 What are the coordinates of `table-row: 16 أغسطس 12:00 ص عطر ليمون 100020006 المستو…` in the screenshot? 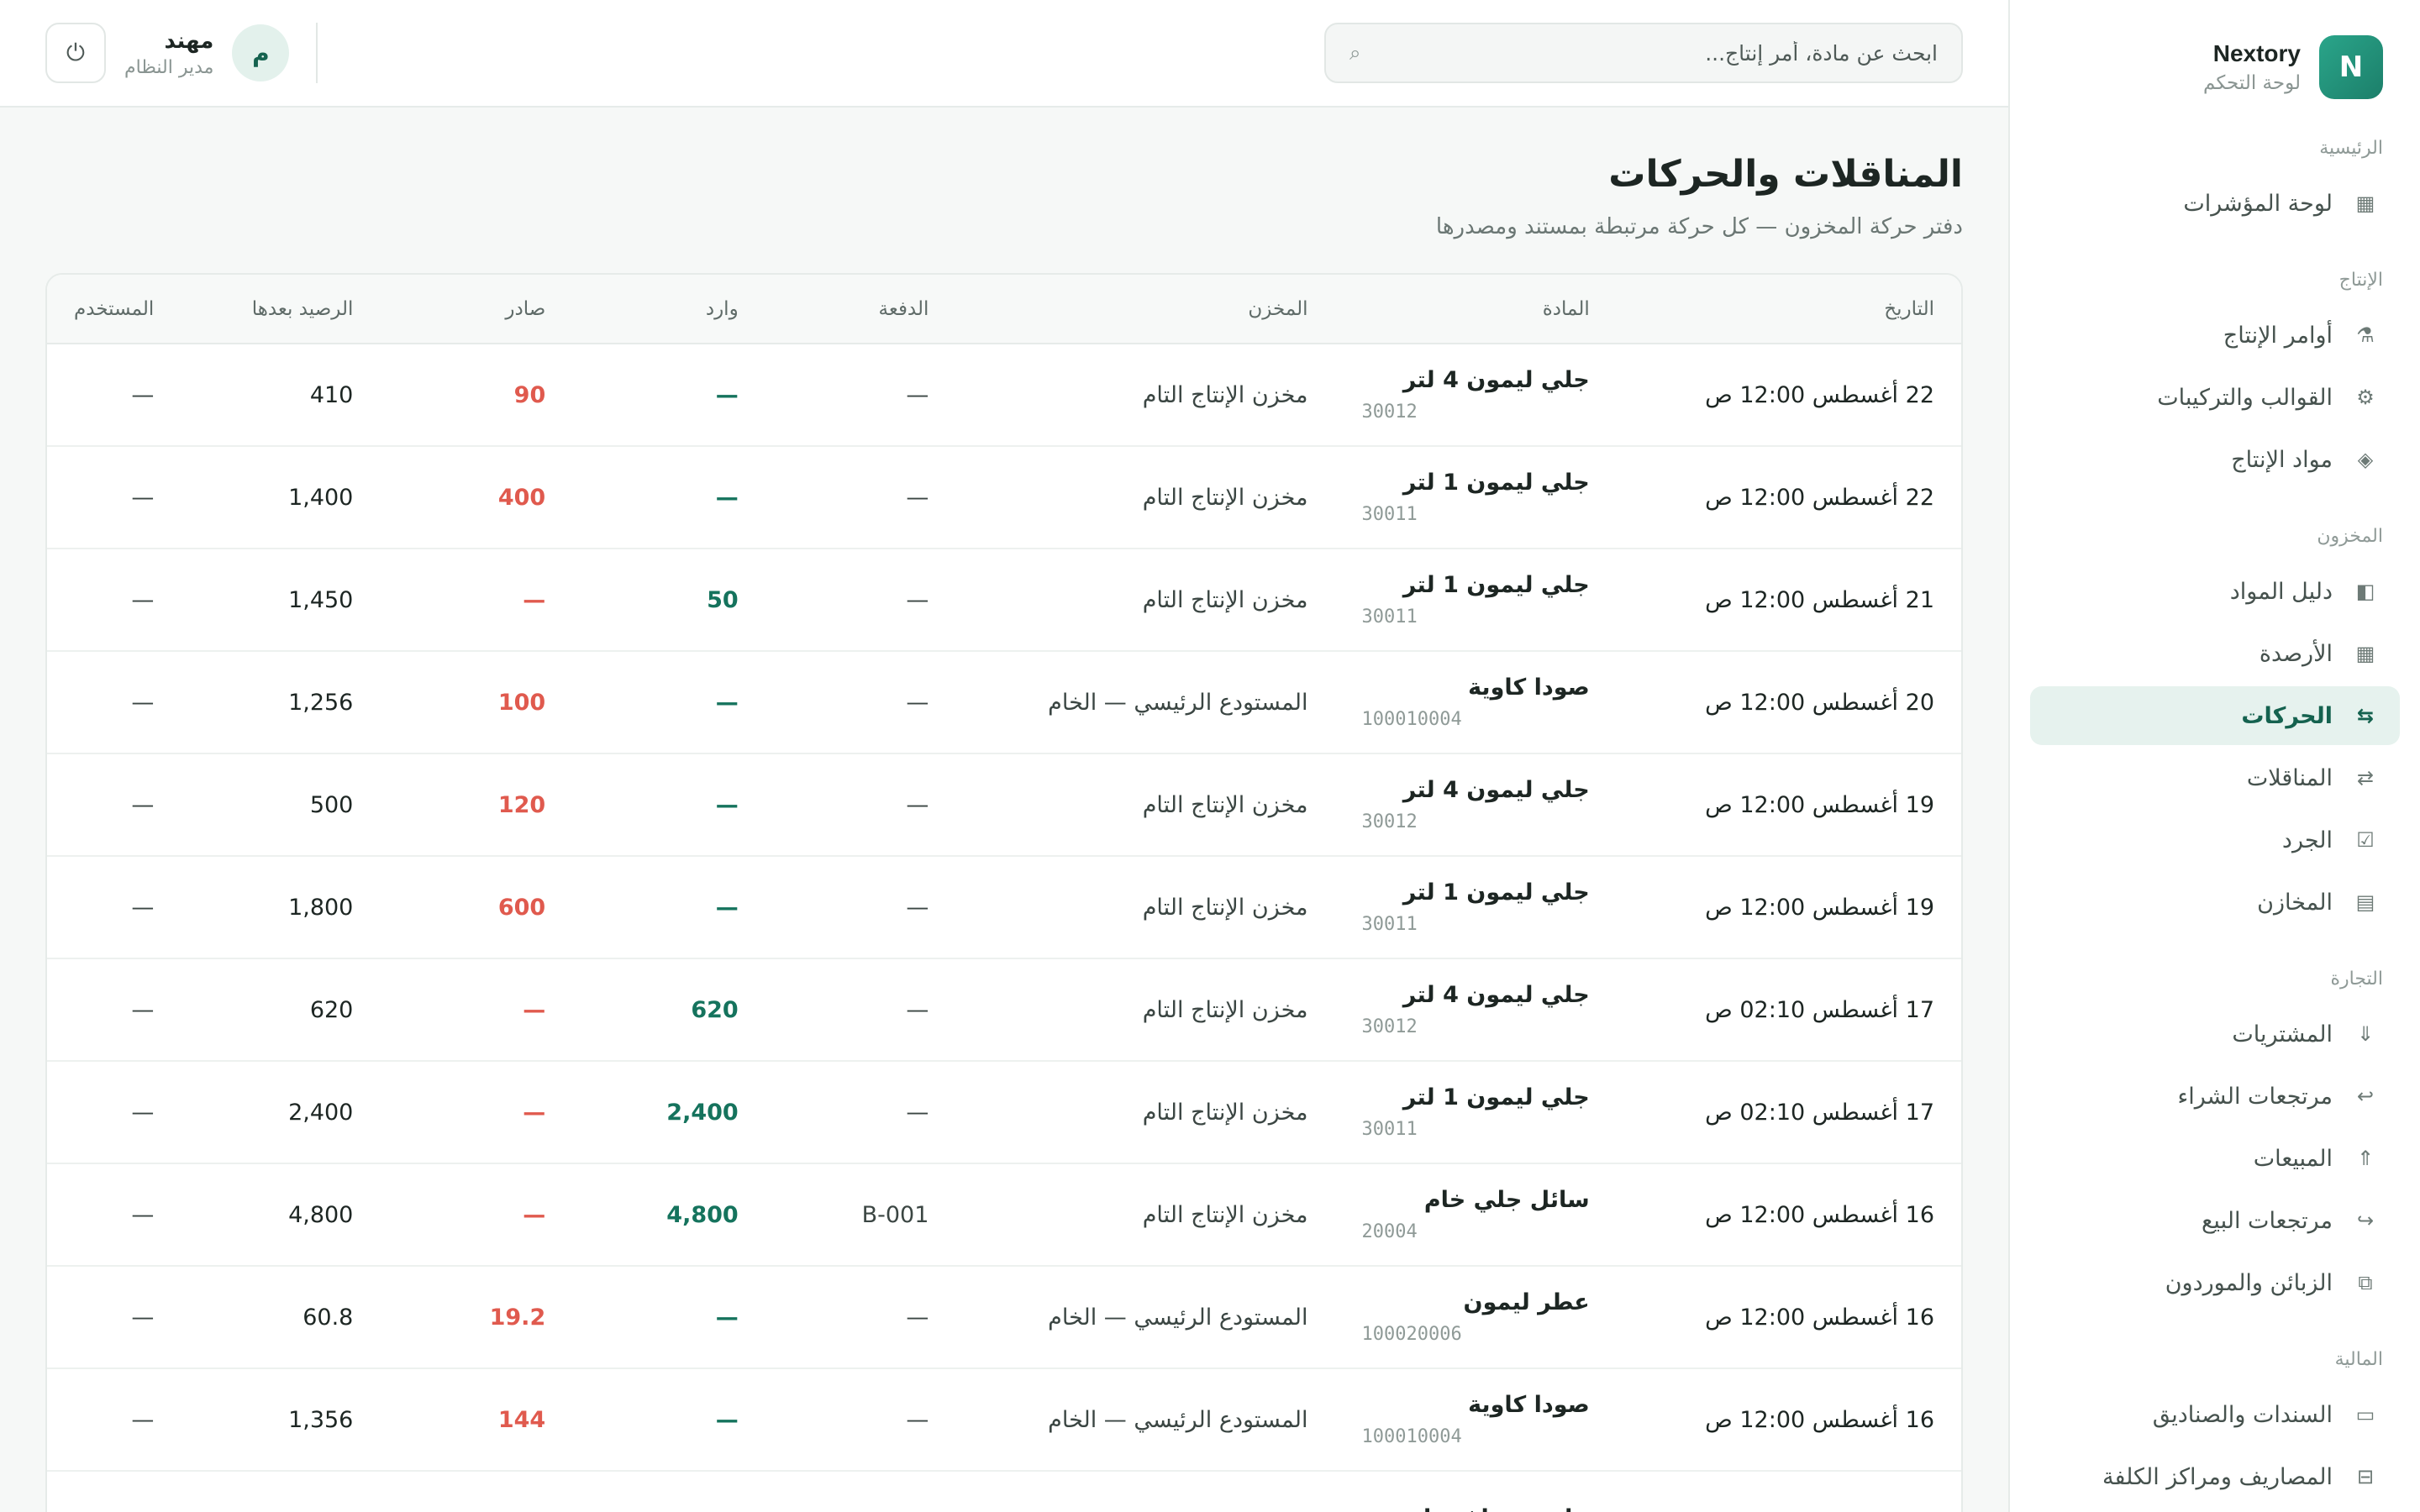 It's located at (1004, 1317).